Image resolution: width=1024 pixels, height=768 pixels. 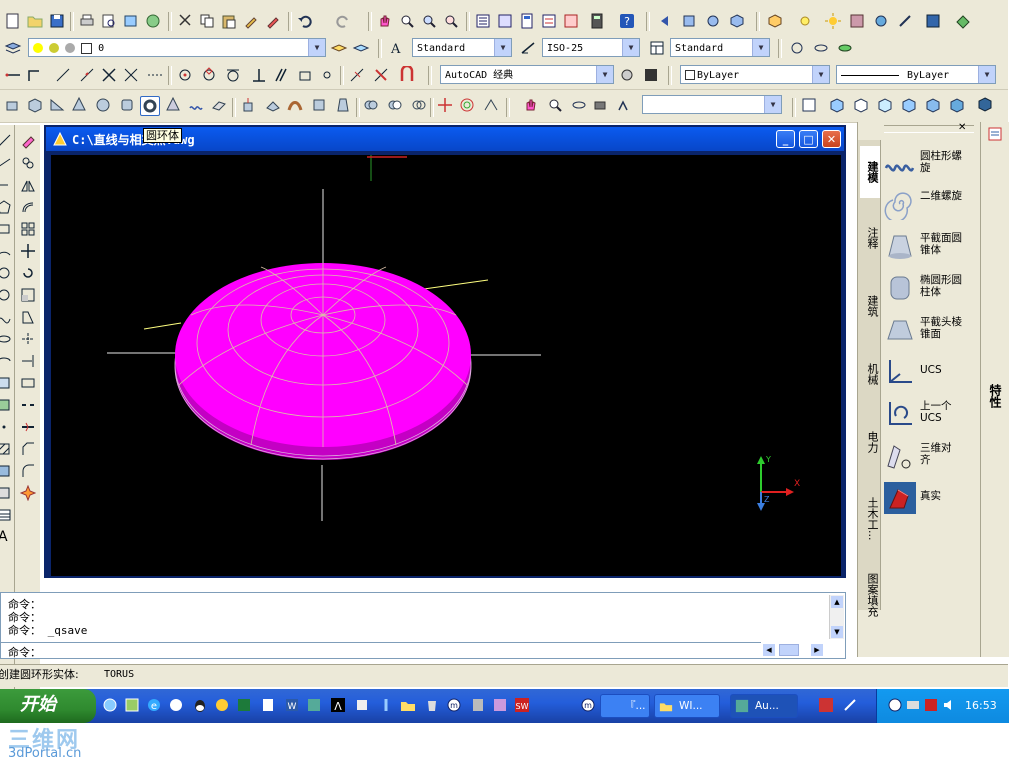 I want to click on insert-block-icon, so click(x=6, y=383).